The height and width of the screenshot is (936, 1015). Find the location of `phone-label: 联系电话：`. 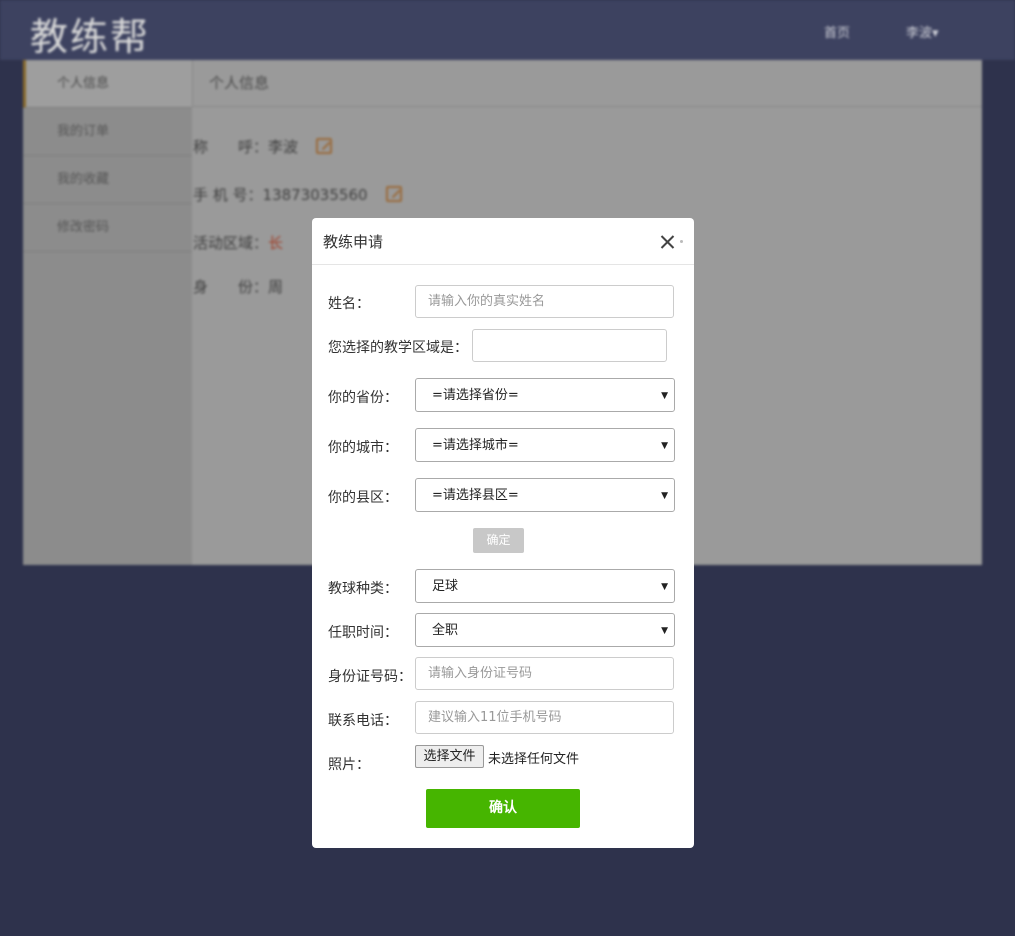

phone-label: 联系电话： is located at coordinates (363, 721).